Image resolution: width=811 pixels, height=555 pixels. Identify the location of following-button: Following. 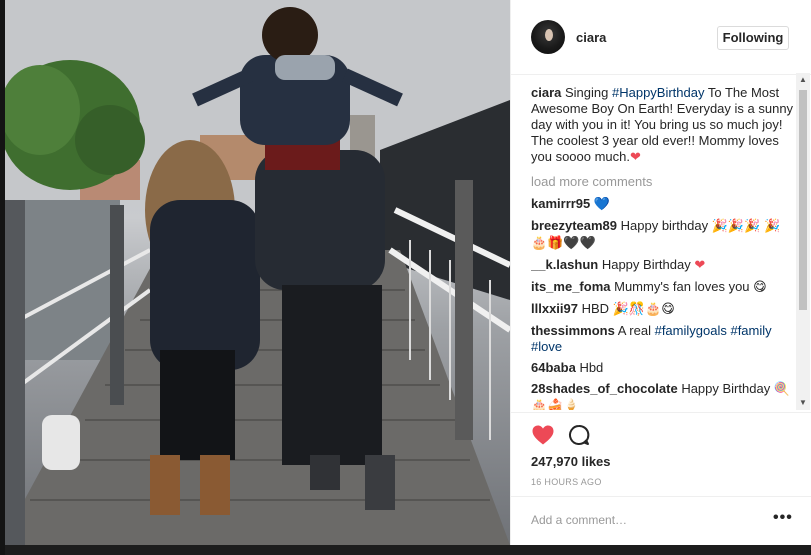
(753, 38).